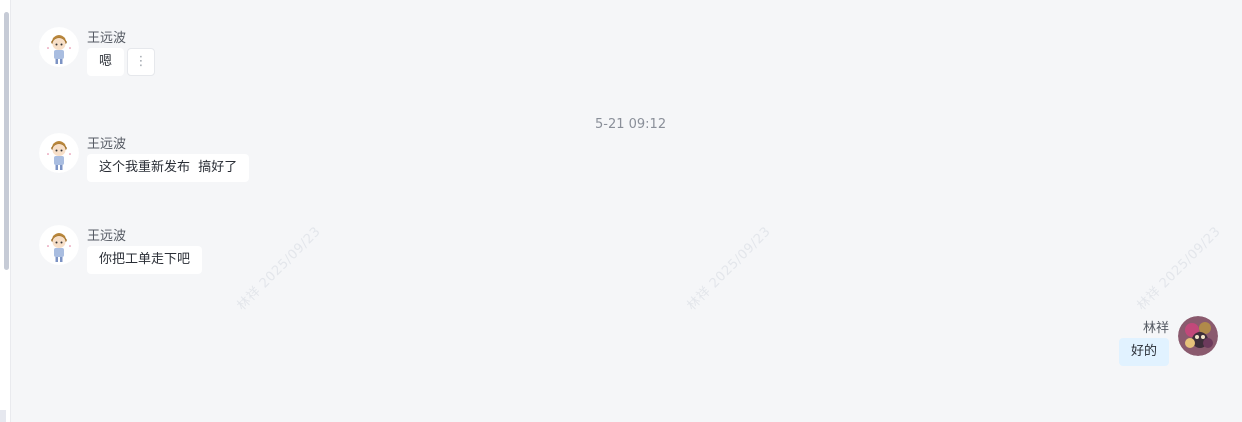 The image size is (1242, 422). Describe the element at coordinates (6, 141) in the screenshot. I see `scrollbar-thumb` at that location.